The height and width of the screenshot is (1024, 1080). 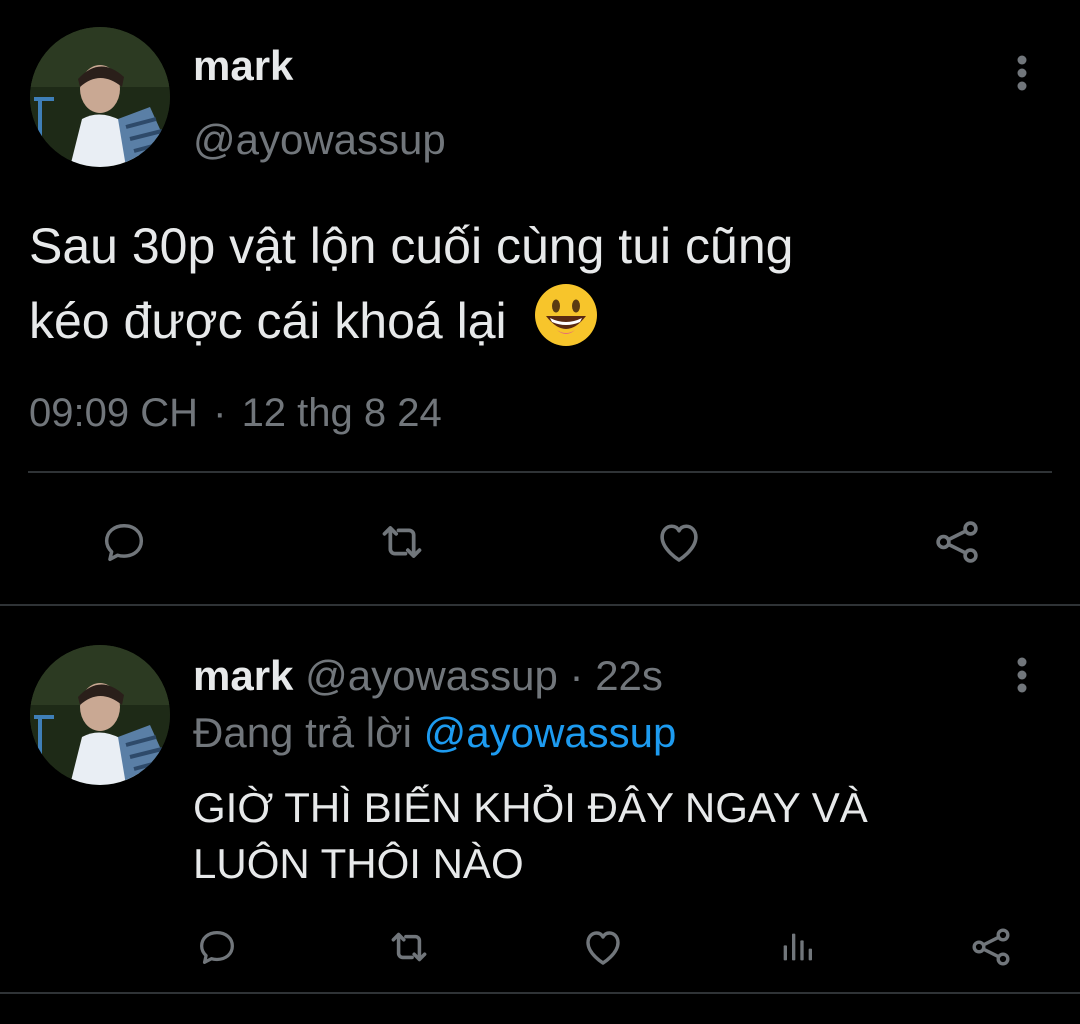 I want to click on reply-tweet-more-icon, so click(x=1022, y=674).